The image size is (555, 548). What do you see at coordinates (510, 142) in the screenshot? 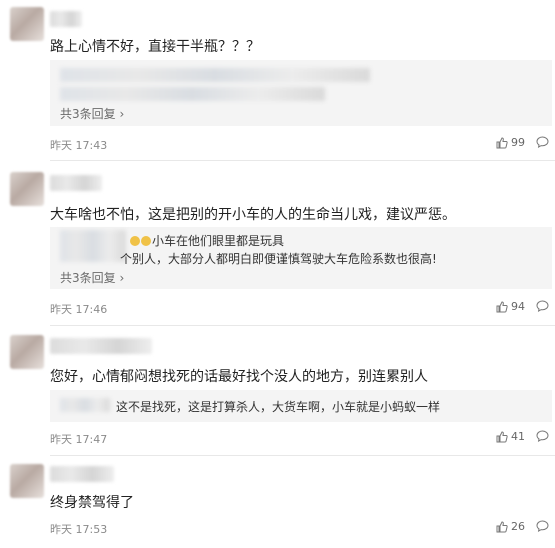
I see `like-button: 99` at bounding box center [510, 142].